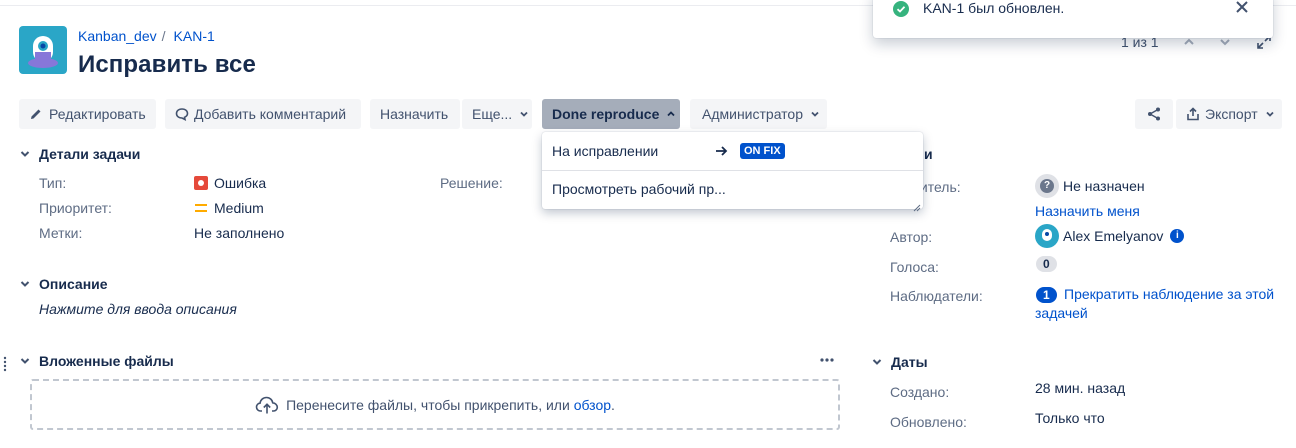 This screenshot has width=1296, height=448. I want to click on assign-to-me-link: Назначить меня, so click(1087, 211).